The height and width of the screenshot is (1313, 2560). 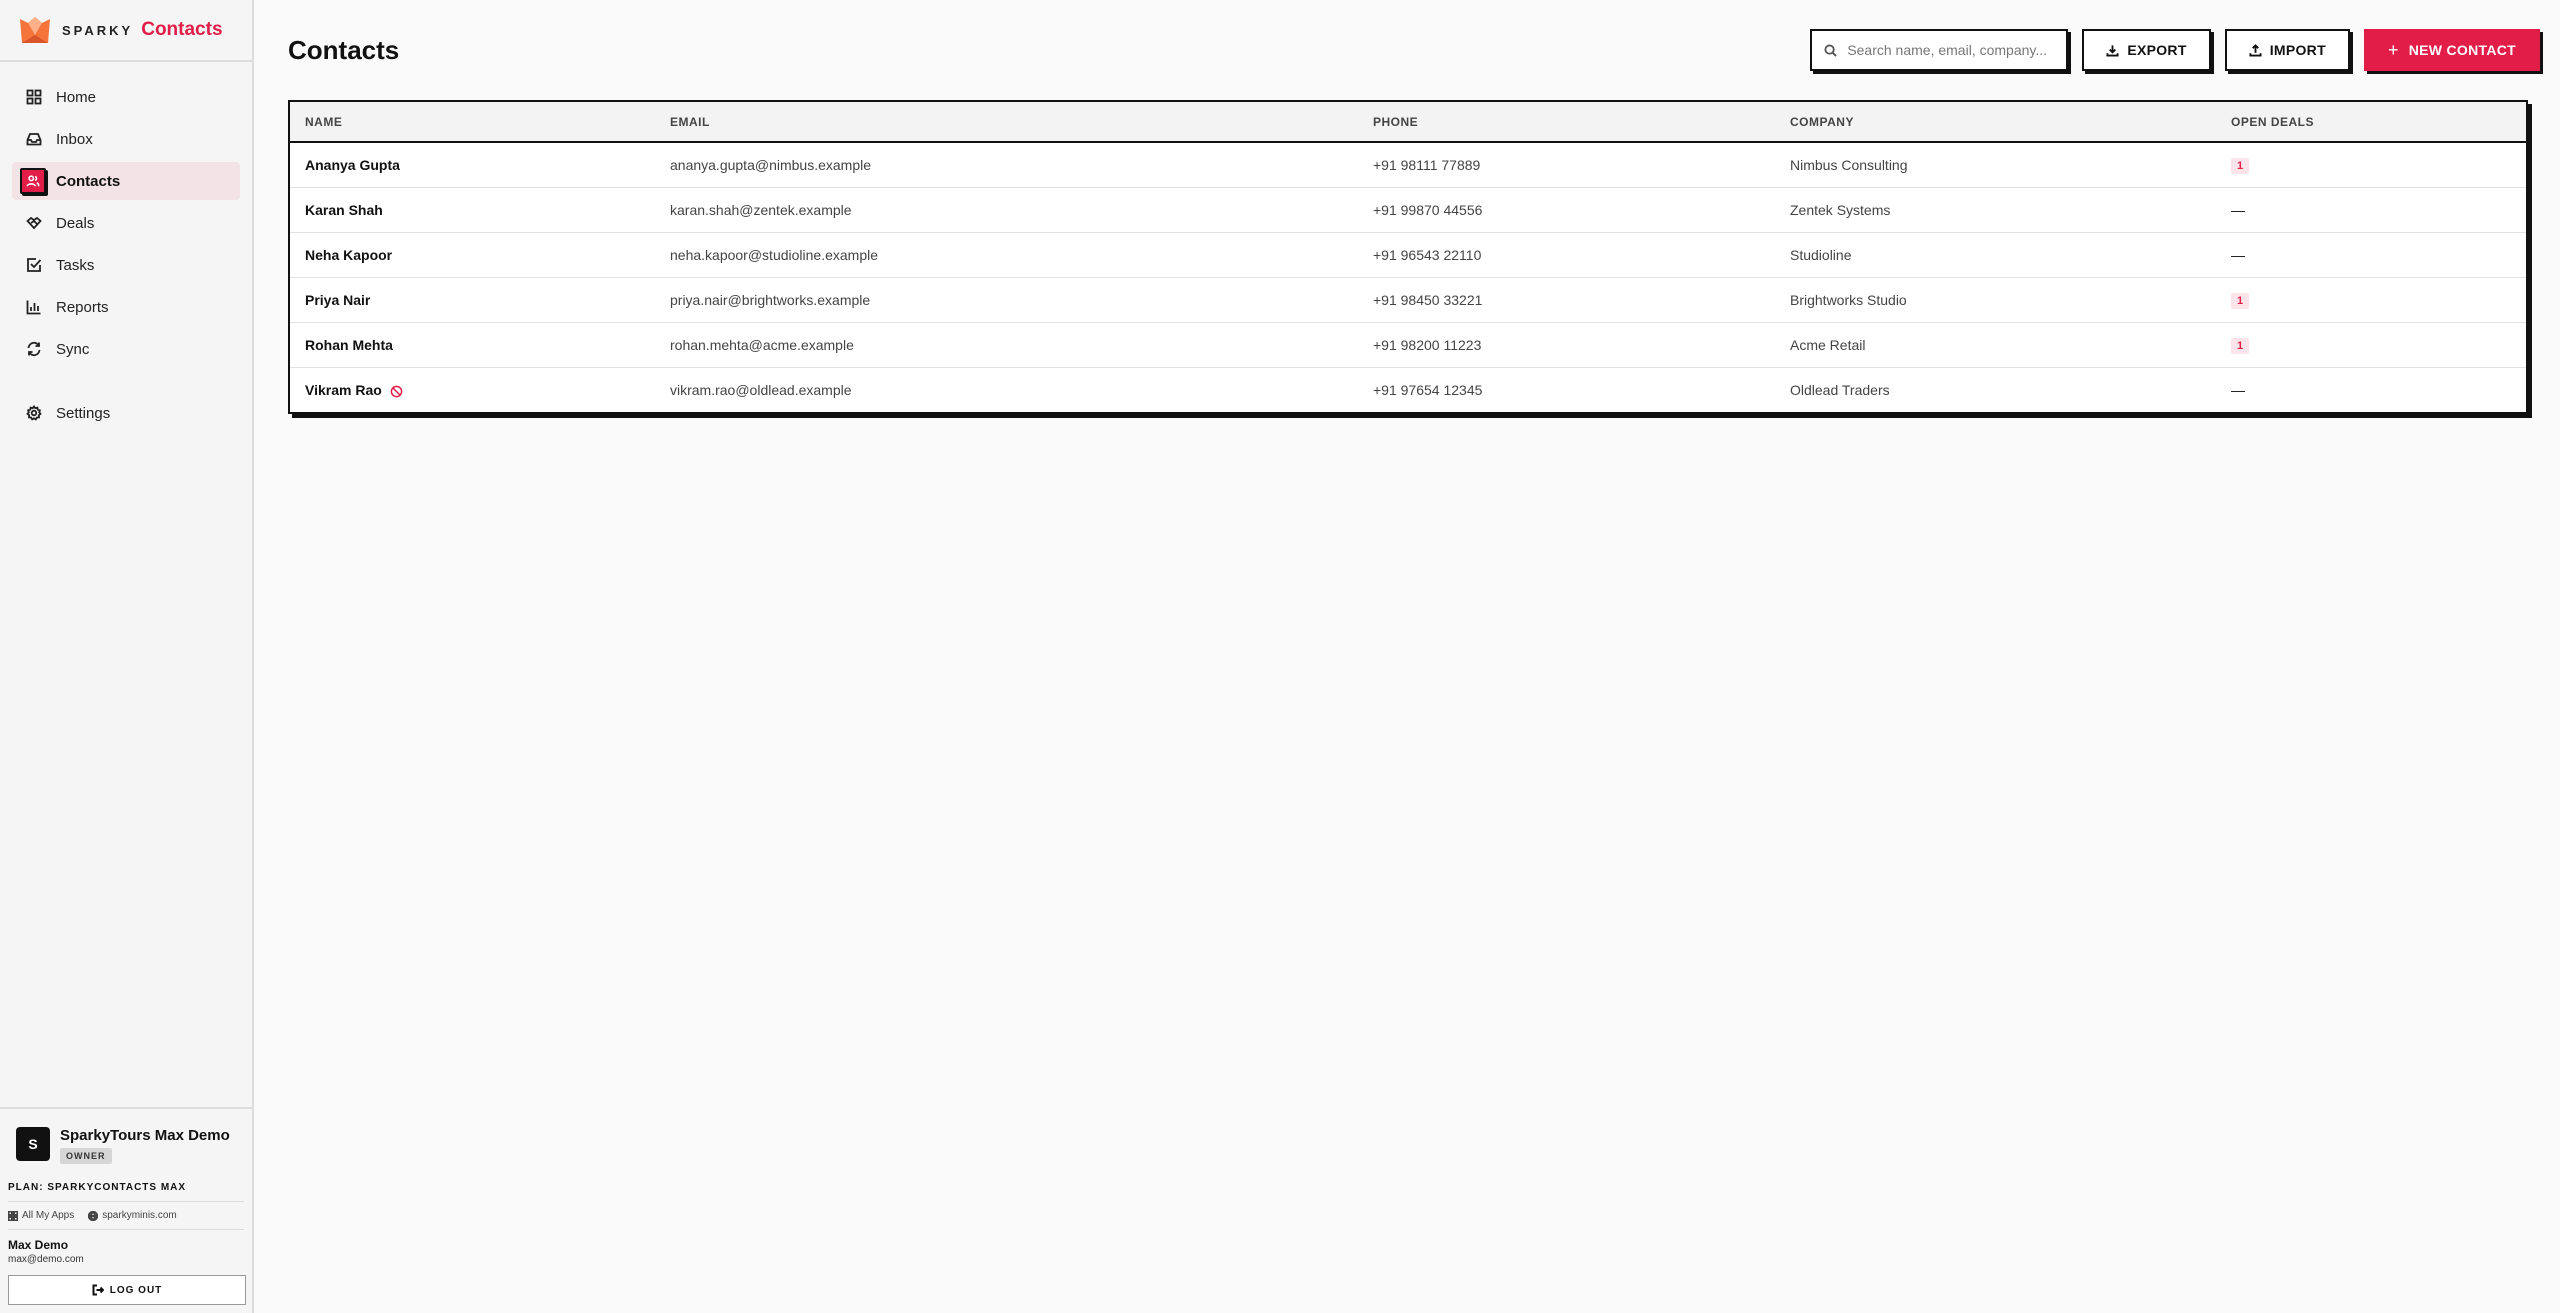 What do you see at coordinates (145, 1135) in the screenshot?
I see `org-name: SparkyTours Max Demo` at bounding box center [145, 1135].